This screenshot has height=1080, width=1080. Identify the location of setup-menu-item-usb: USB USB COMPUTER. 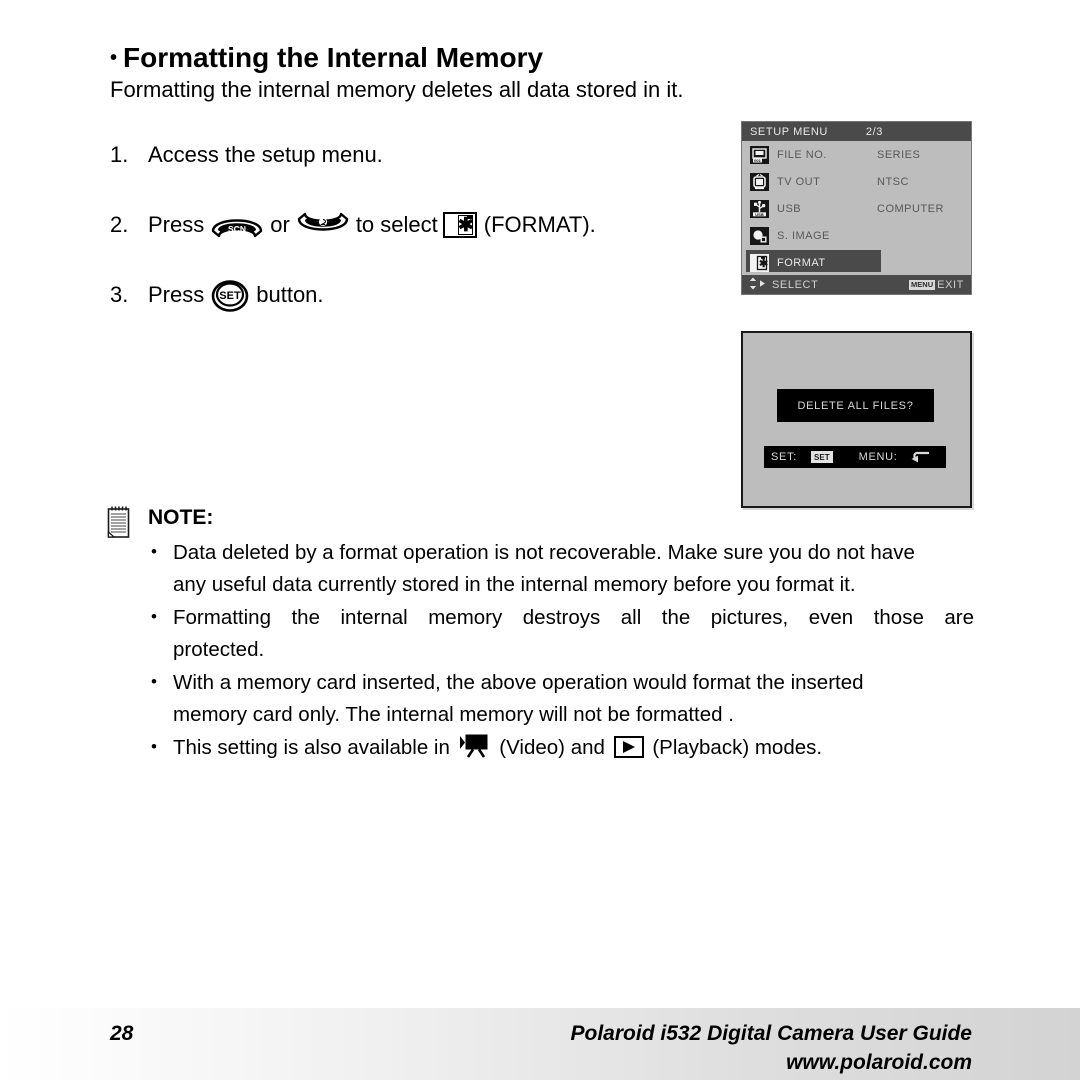
(856, 208).